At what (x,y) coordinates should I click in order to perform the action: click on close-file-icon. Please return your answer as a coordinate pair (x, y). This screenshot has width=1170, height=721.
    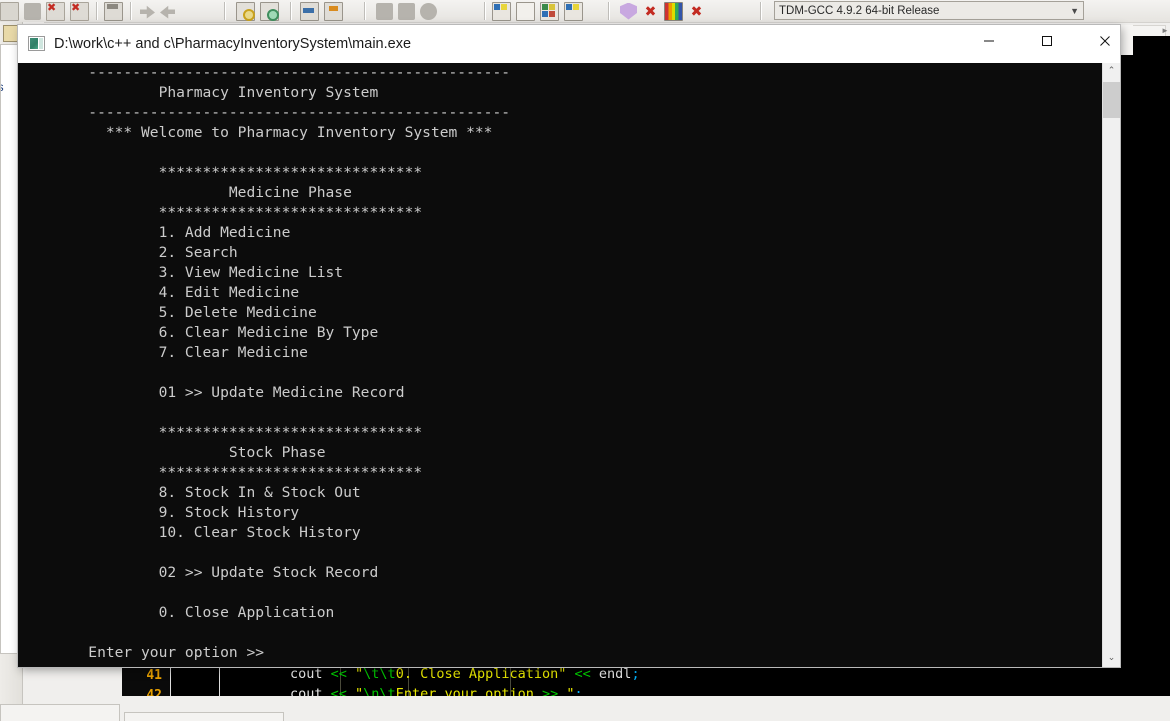
    Looking at the image, I should click on (55, 10).